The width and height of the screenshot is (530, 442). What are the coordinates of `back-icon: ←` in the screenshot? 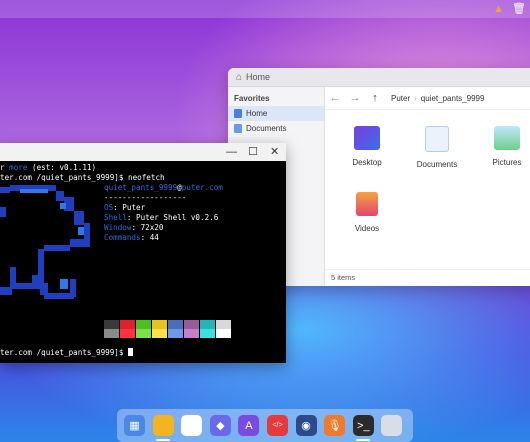 It's located at (335, 98).